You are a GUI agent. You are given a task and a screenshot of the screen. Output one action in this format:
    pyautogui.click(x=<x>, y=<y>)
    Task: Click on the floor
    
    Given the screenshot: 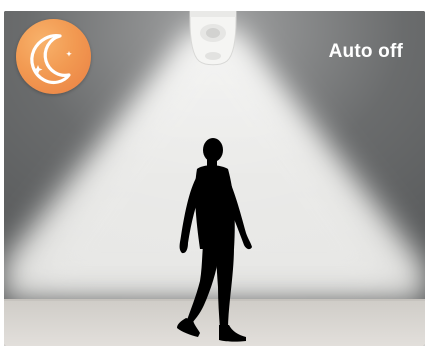 What is the action you would take?
    pyautogui.click(x=214, y=322)
    